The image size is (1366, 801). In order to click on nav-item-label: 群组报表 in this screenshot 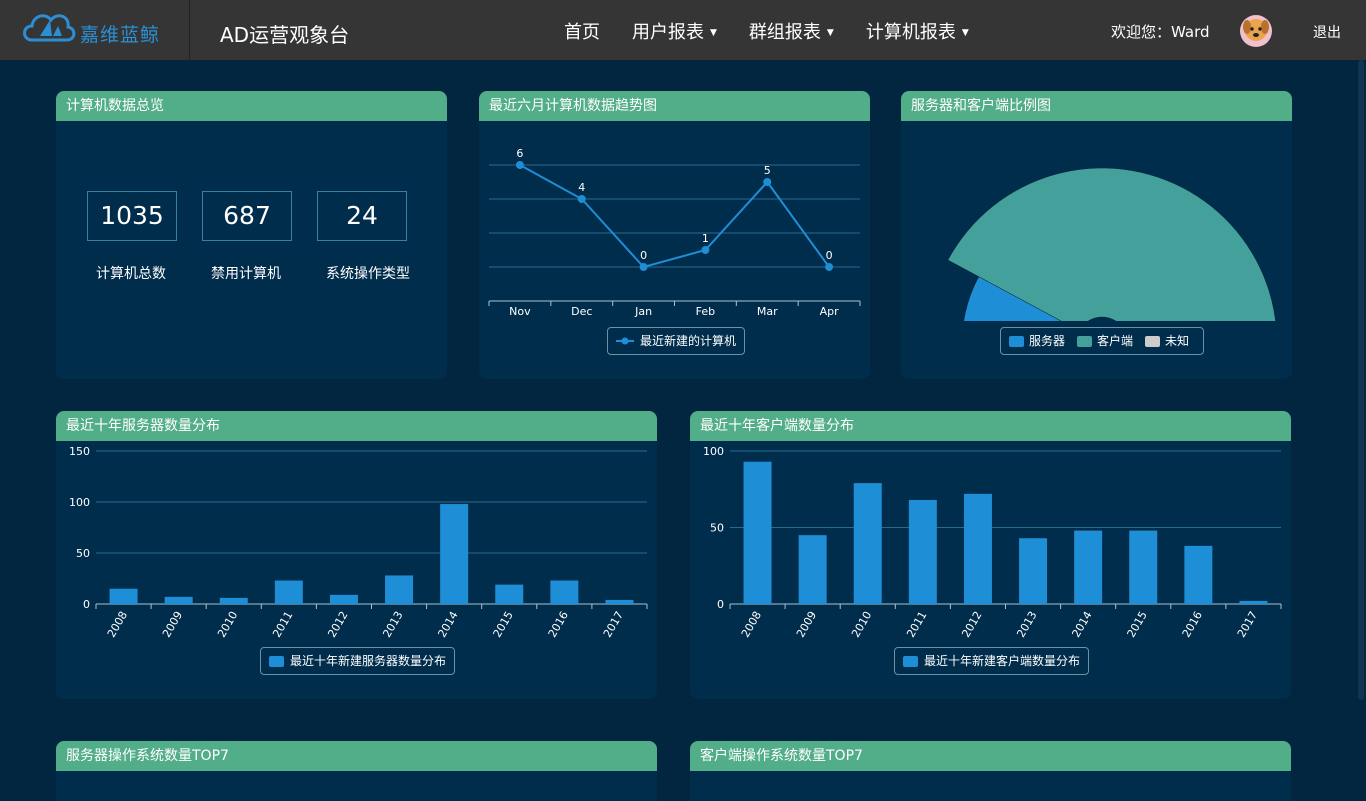, I will do `click(784, 32)`.